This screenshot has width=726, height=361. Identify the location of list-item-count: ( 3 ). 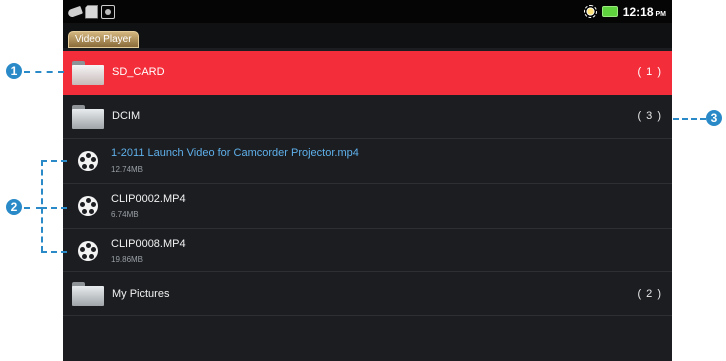
(649, 116).